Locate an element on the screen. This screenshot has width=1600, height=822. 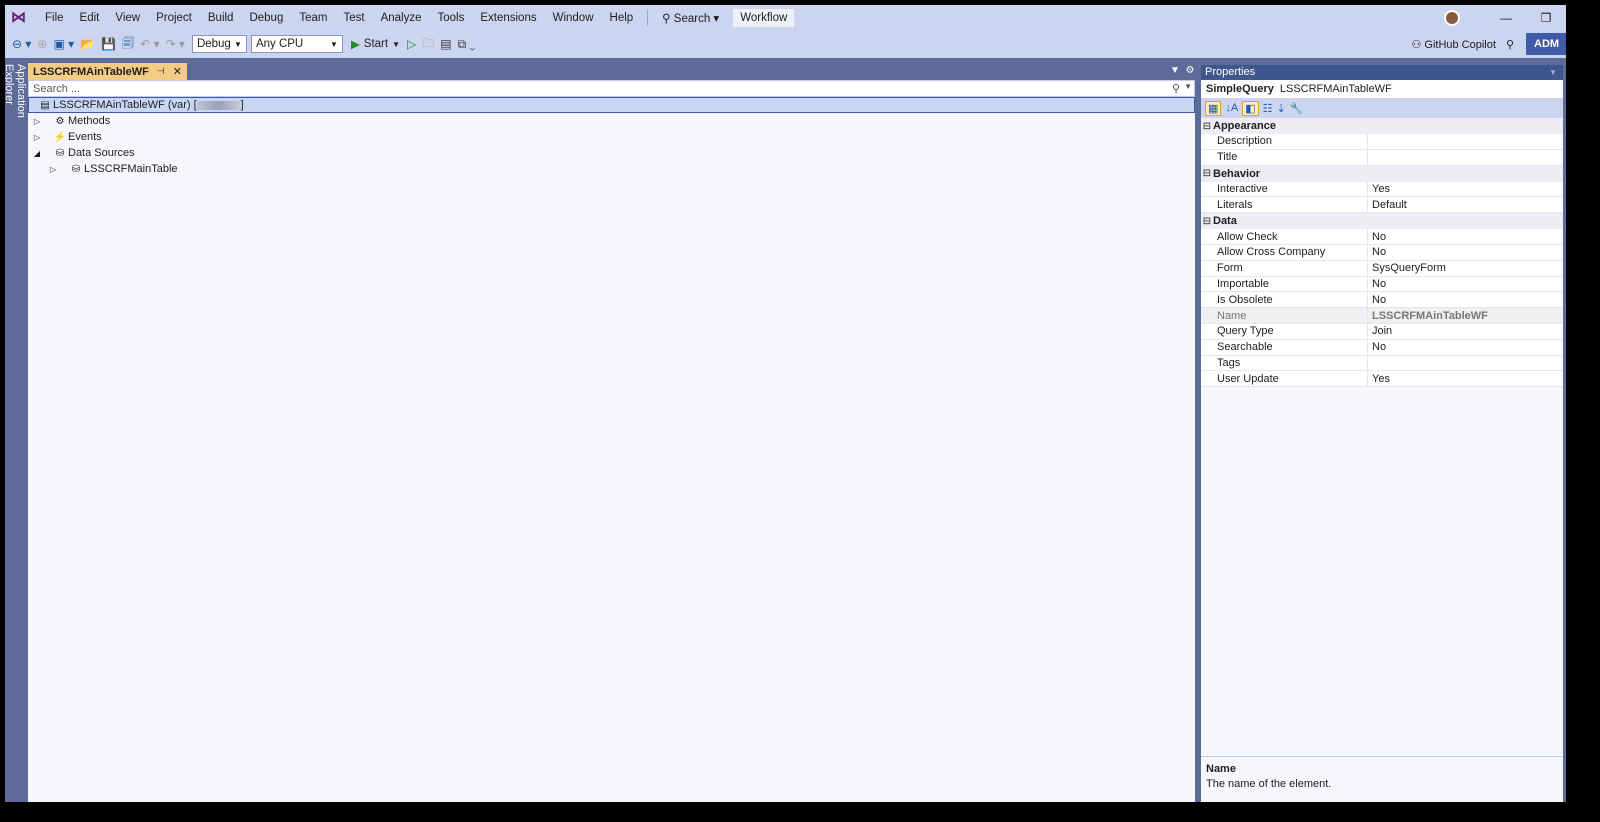
undo-button: ↶ ▾ is located at coordinates (149, 44).